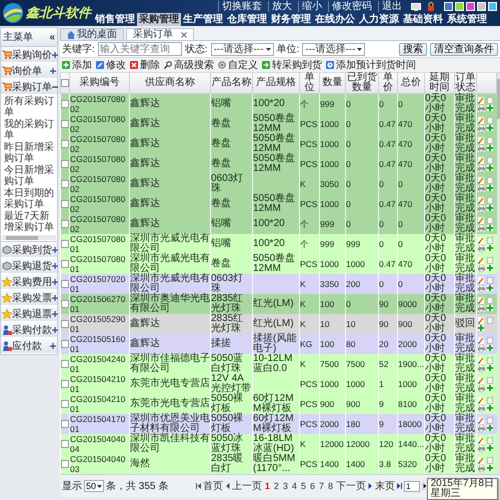 The width and height of the screenshot is (500, 500). Describe the element at coordinates (247, 486) in the screenshot. I see `previous-page-link: 上一页` at that location.